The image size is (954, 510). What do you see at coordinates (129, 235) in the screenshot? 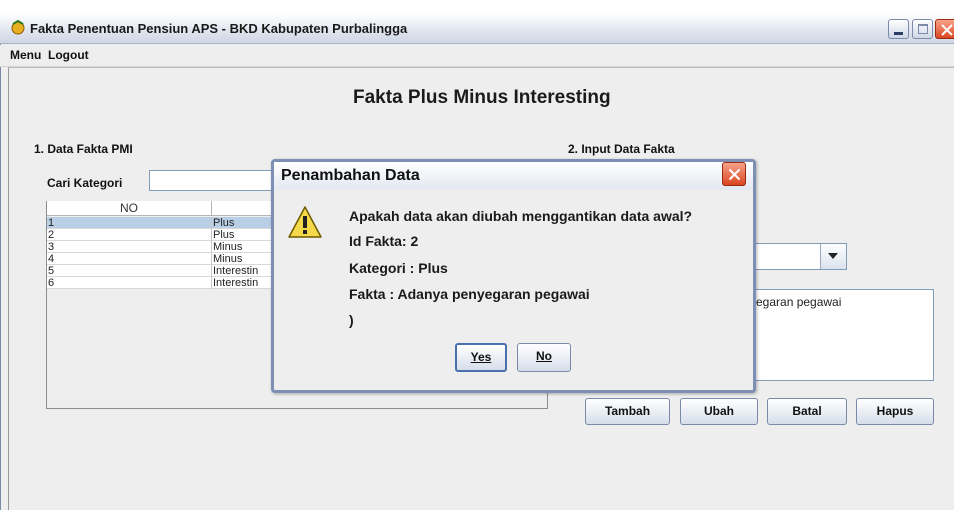
I see `cell-no: 2` at bounding box center [129, 235].